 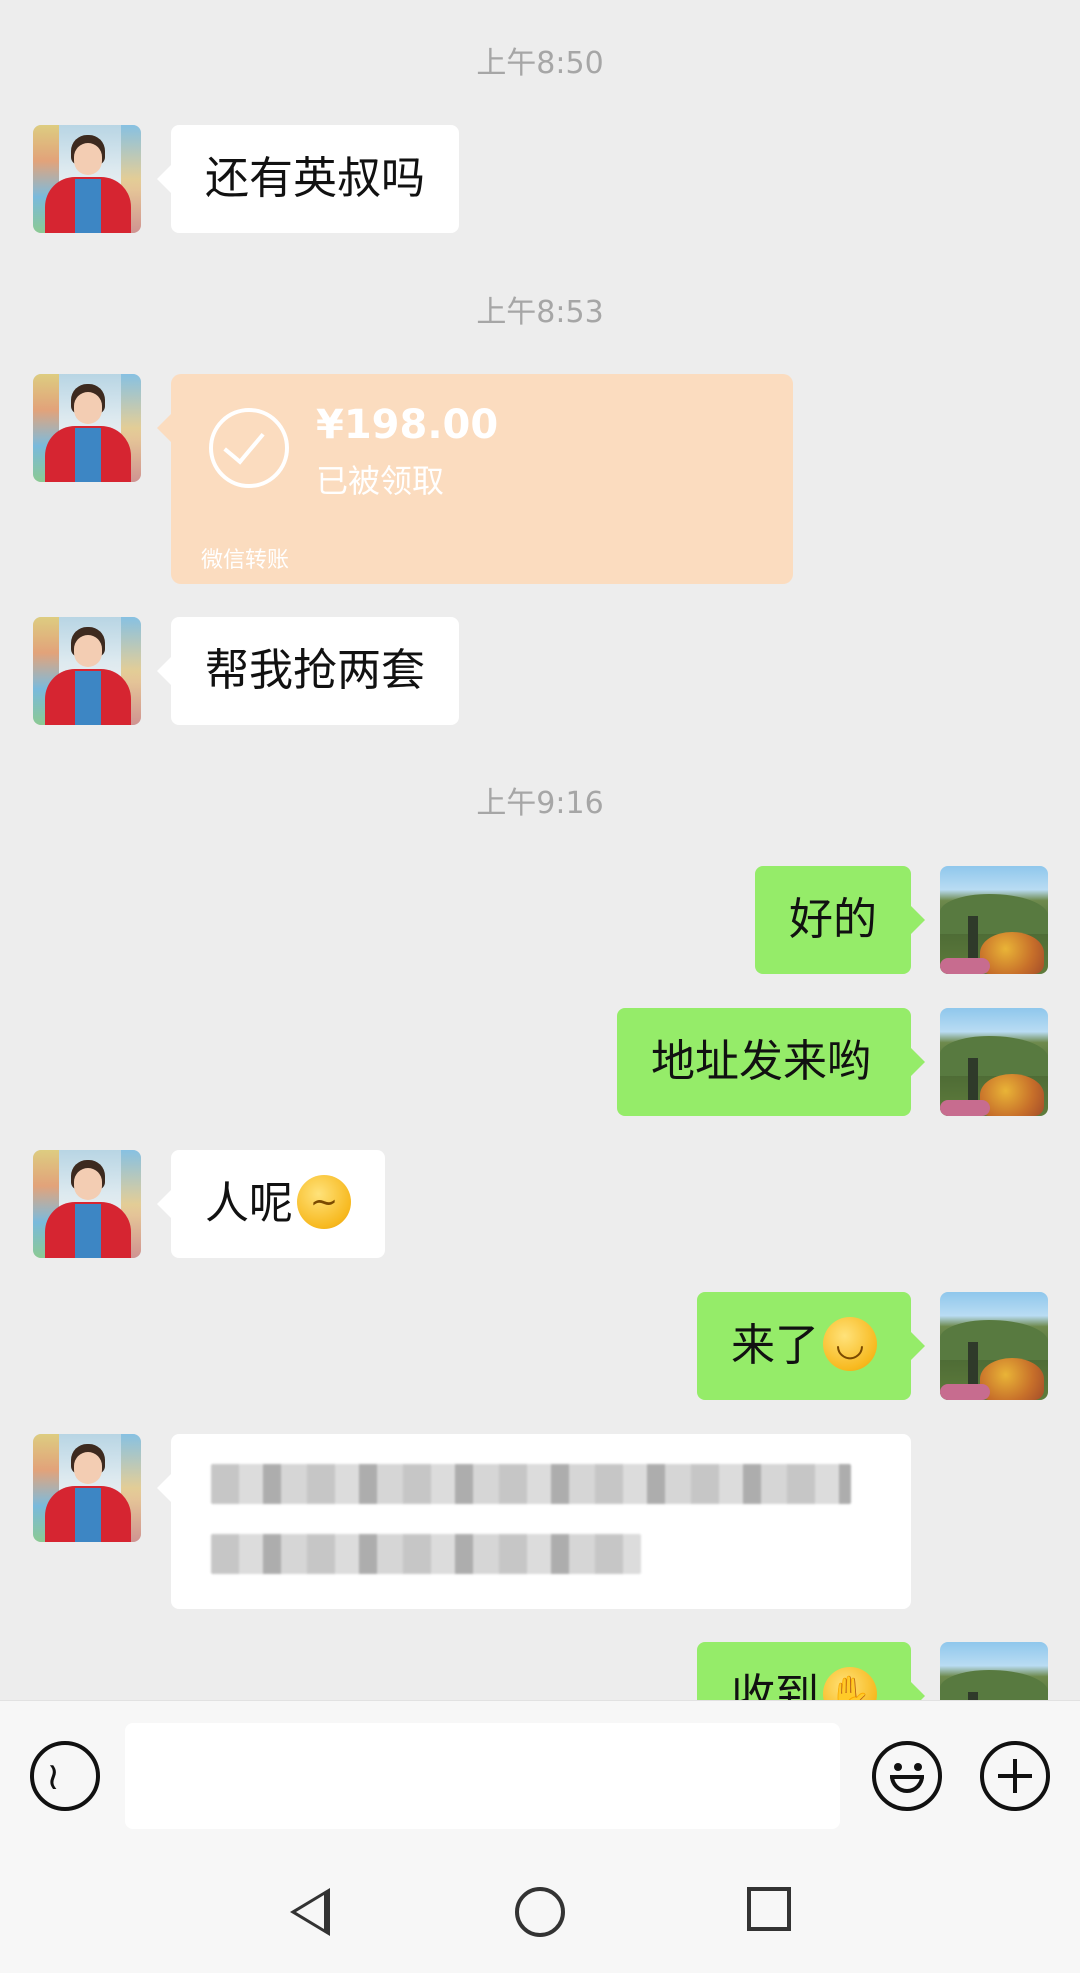 What do you see at coordinates (769, 1909) in the screenshot?
I see `nav-recents-icon` at bounding box center [769, 1909].